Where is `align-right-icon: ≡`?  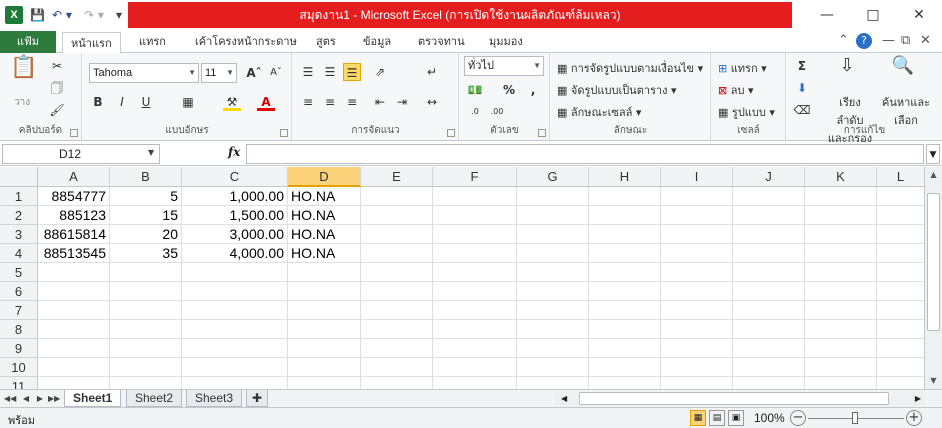
align-right-icon: ≡ is located at coordinates (352, 102).